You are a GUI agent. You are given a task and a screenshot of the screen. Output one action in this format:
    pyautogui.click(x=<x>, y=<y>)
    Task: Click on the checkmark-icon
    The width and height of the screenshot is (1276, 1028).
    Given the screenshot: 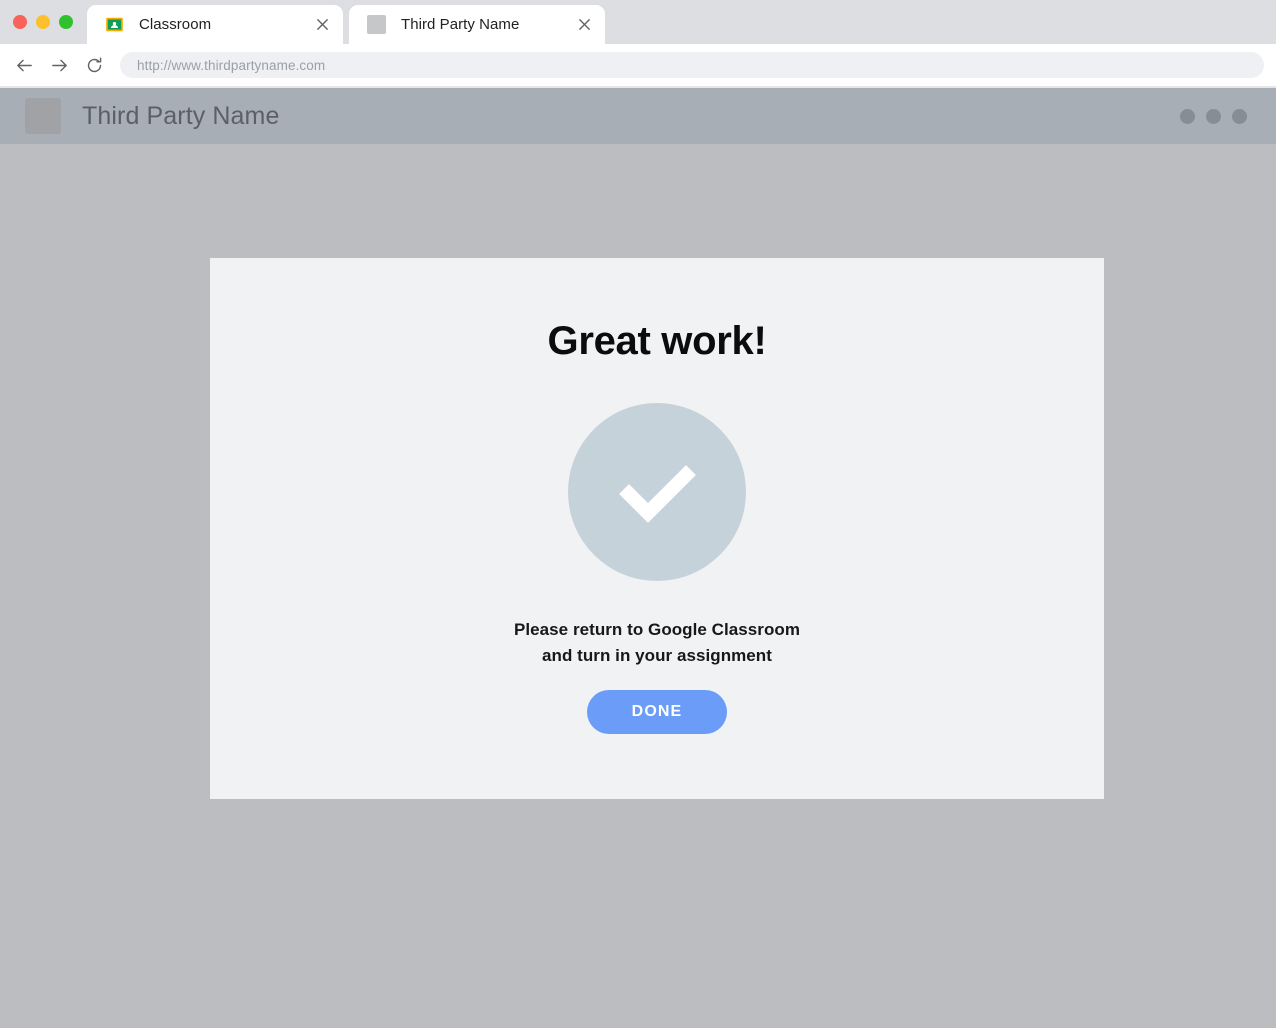 What is the action you would take?
    pyautogui.click(x=657, y=494)
    